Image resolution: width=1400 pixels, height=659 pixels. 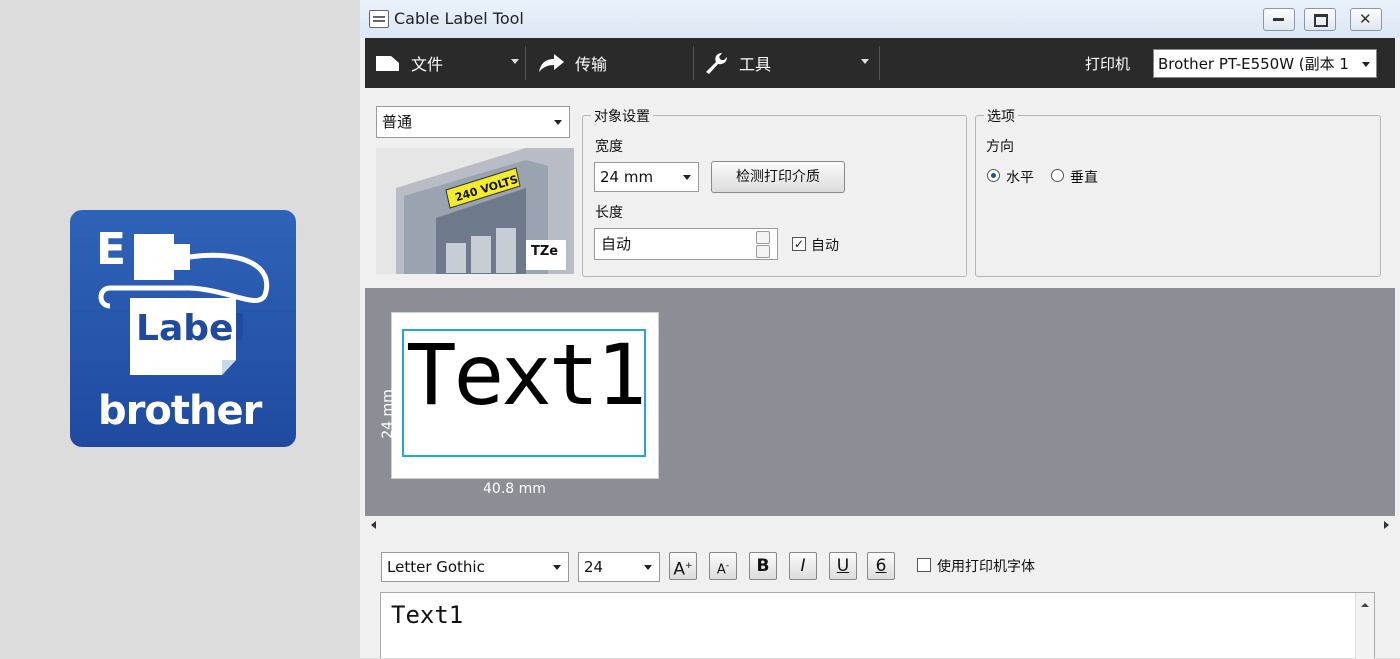 I want to click on label-preview: Text1, so click(x=525, y=395).